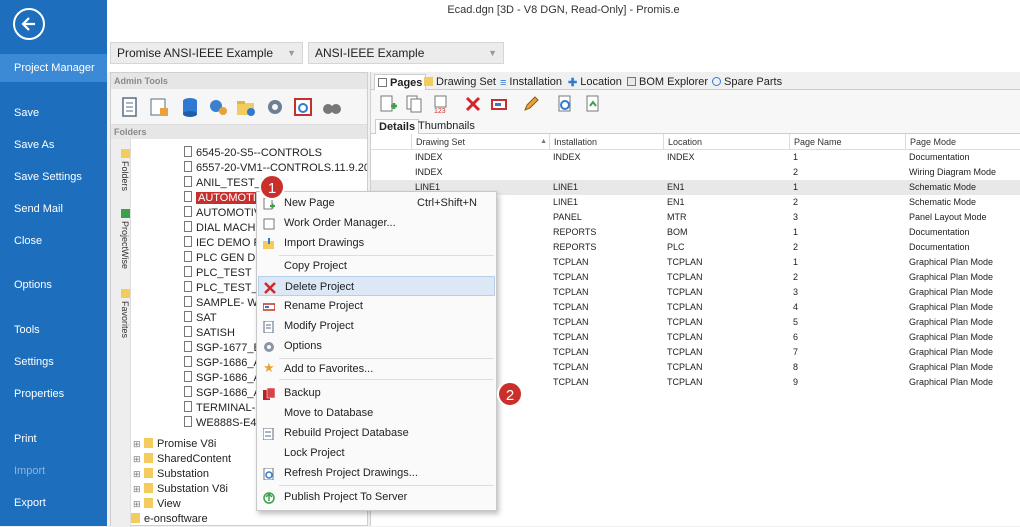  Describe the element at coordinates (182, 459) in the screenshot. I see `tree-folder: ⊞ SharedContent` at that location.